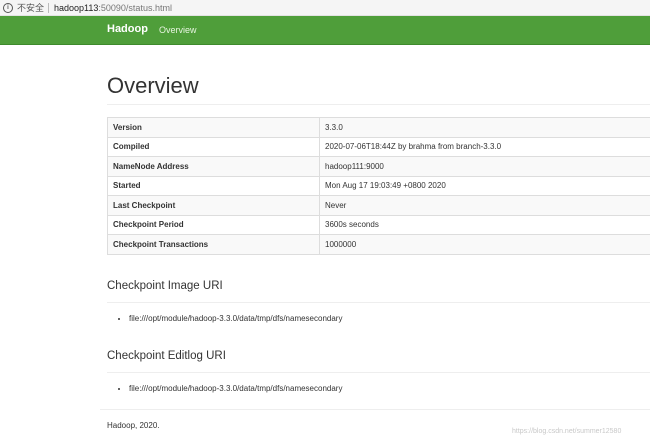 The height and width of the screenshot is (442, 650). I want to click on row-key: Compiled, so click(213, 146).